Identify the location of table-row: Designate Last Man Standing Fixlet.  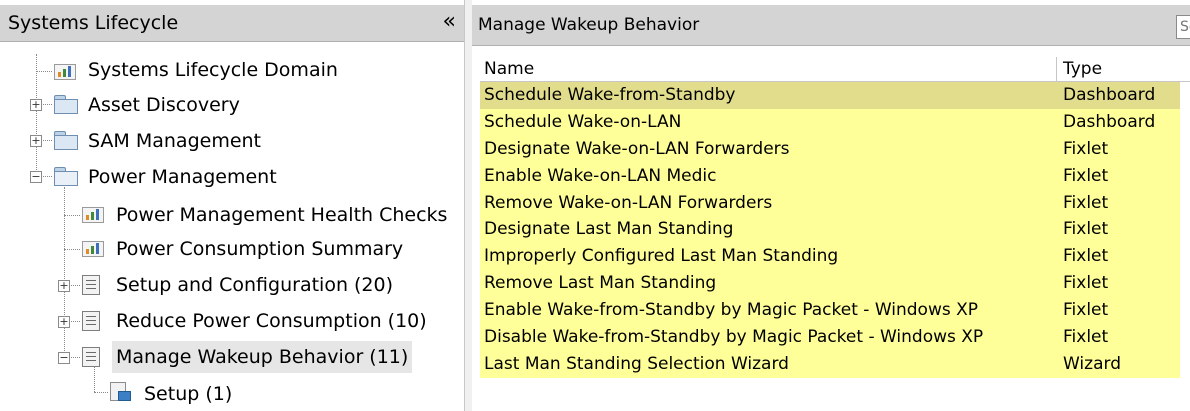
(830, 229).